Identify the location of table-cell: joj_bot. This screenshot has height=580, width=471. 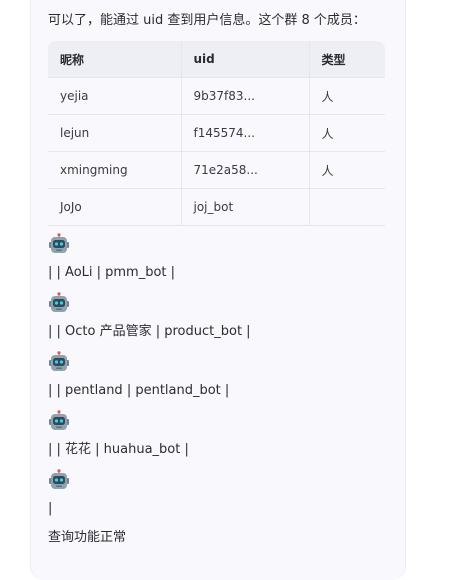
(245, 207).